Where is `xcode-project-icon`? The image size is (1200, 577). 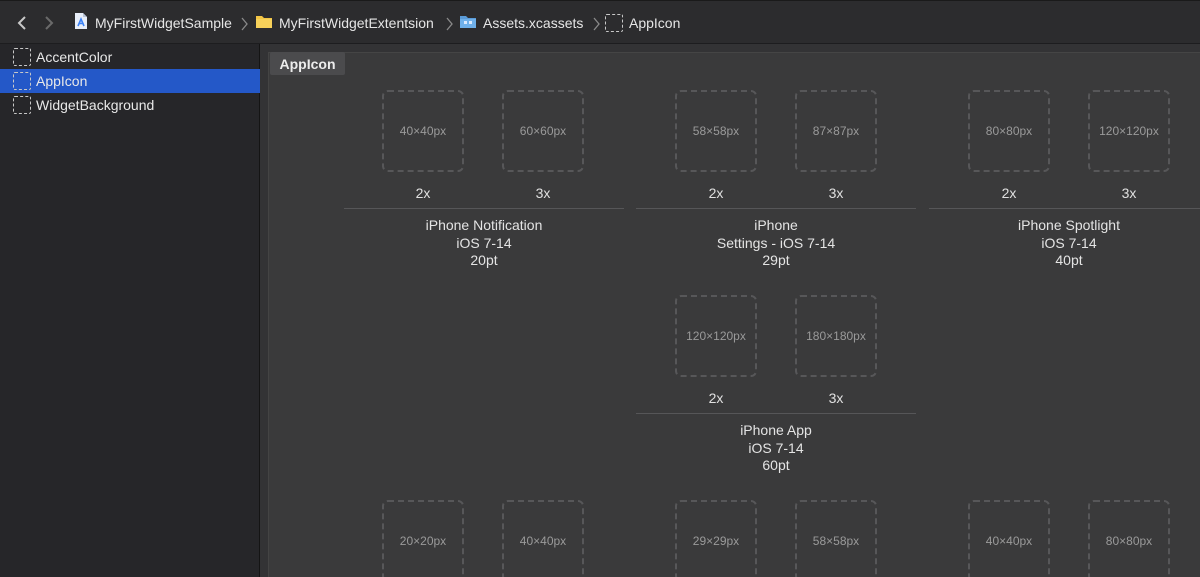 xcode-project-icon is located at coordinates (81, 23).